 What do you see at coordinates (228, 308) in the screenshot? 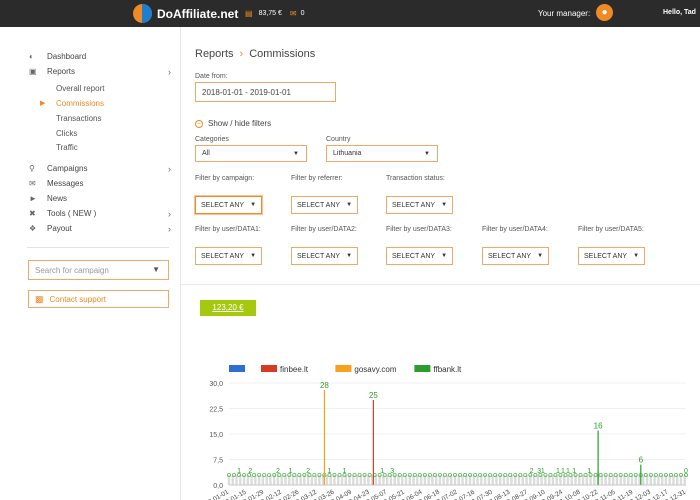
I see `total-amount-badge: 123,20 €` at bounding box center [228, 308].